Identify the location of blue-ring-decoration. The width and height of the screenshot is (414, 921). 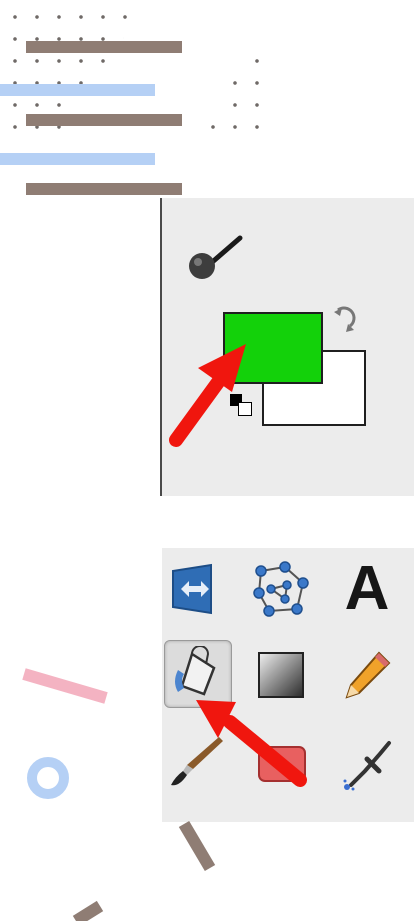
(48, 778).